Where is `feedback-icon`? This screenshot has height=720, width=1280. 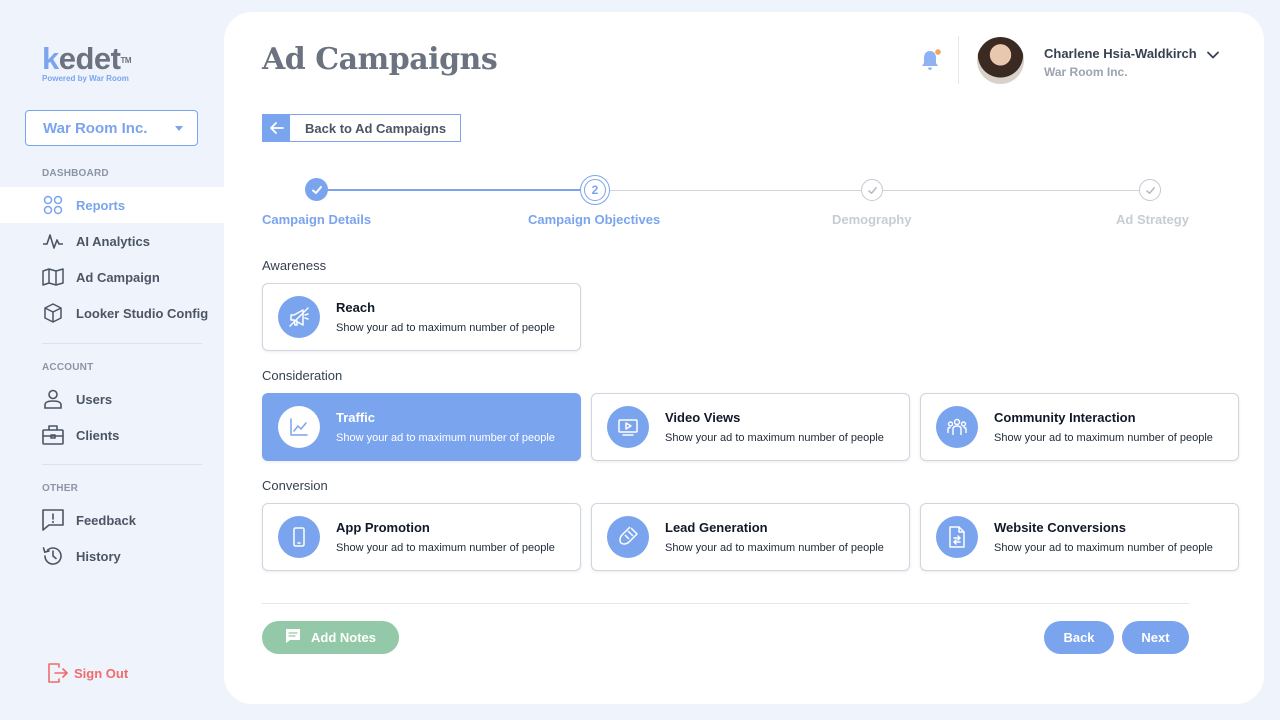
feedback-icon is located at coordinates (53, 520).